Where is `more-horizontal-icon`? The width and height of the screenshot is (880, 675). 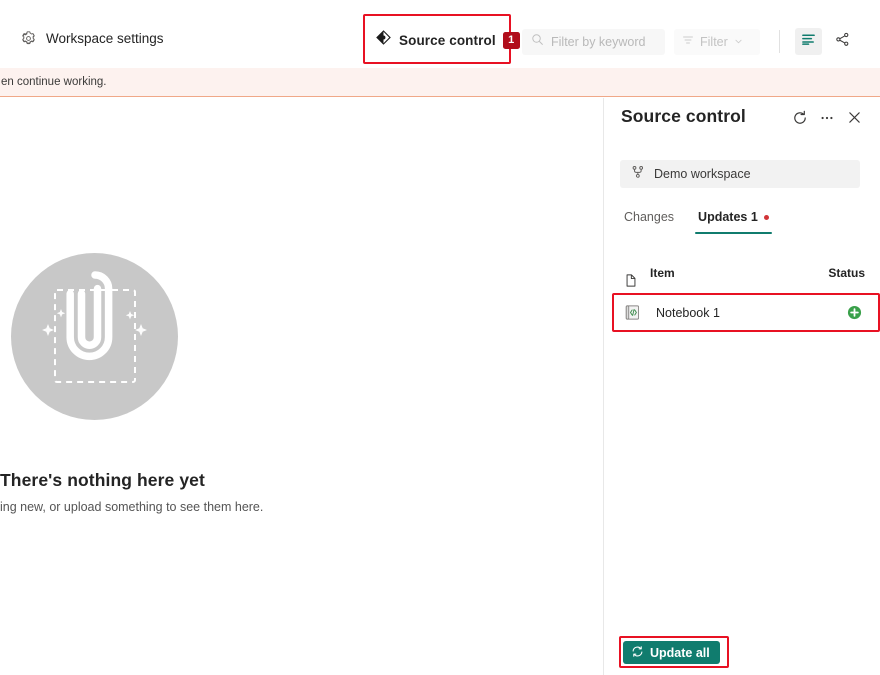 more-horizontal-icon is located at coordinates (827, 120).